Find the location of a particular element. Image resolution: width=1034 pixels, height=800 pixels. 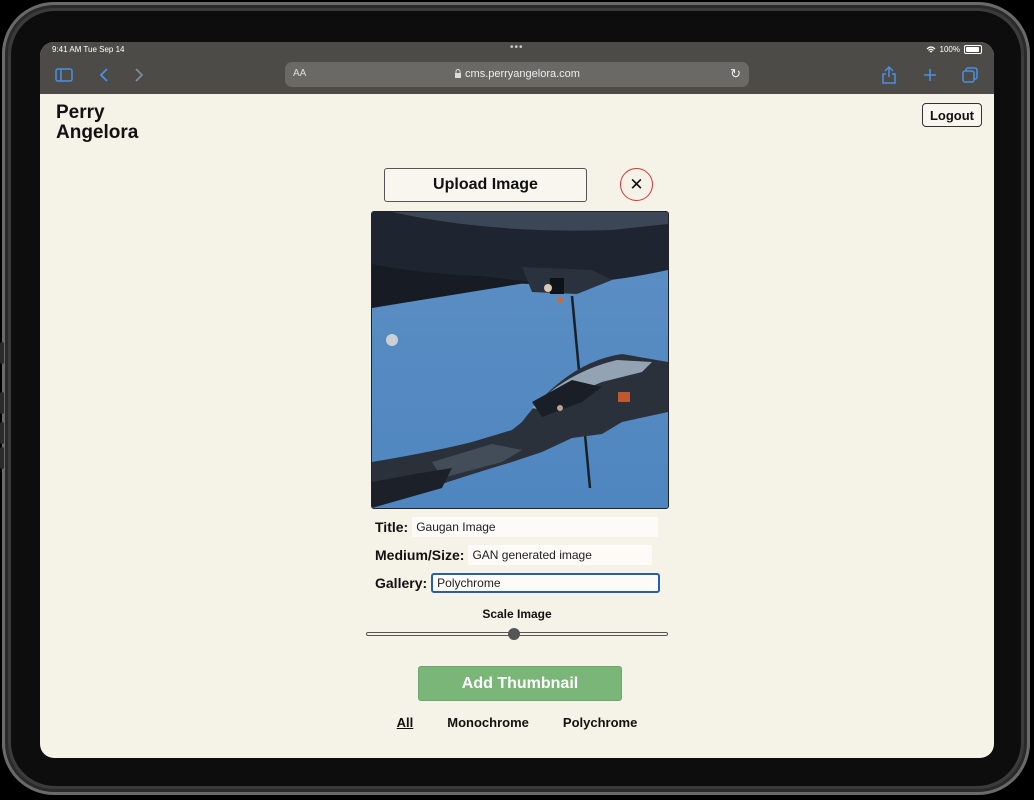

status-right: 100% is located at coordinates (954, 49).